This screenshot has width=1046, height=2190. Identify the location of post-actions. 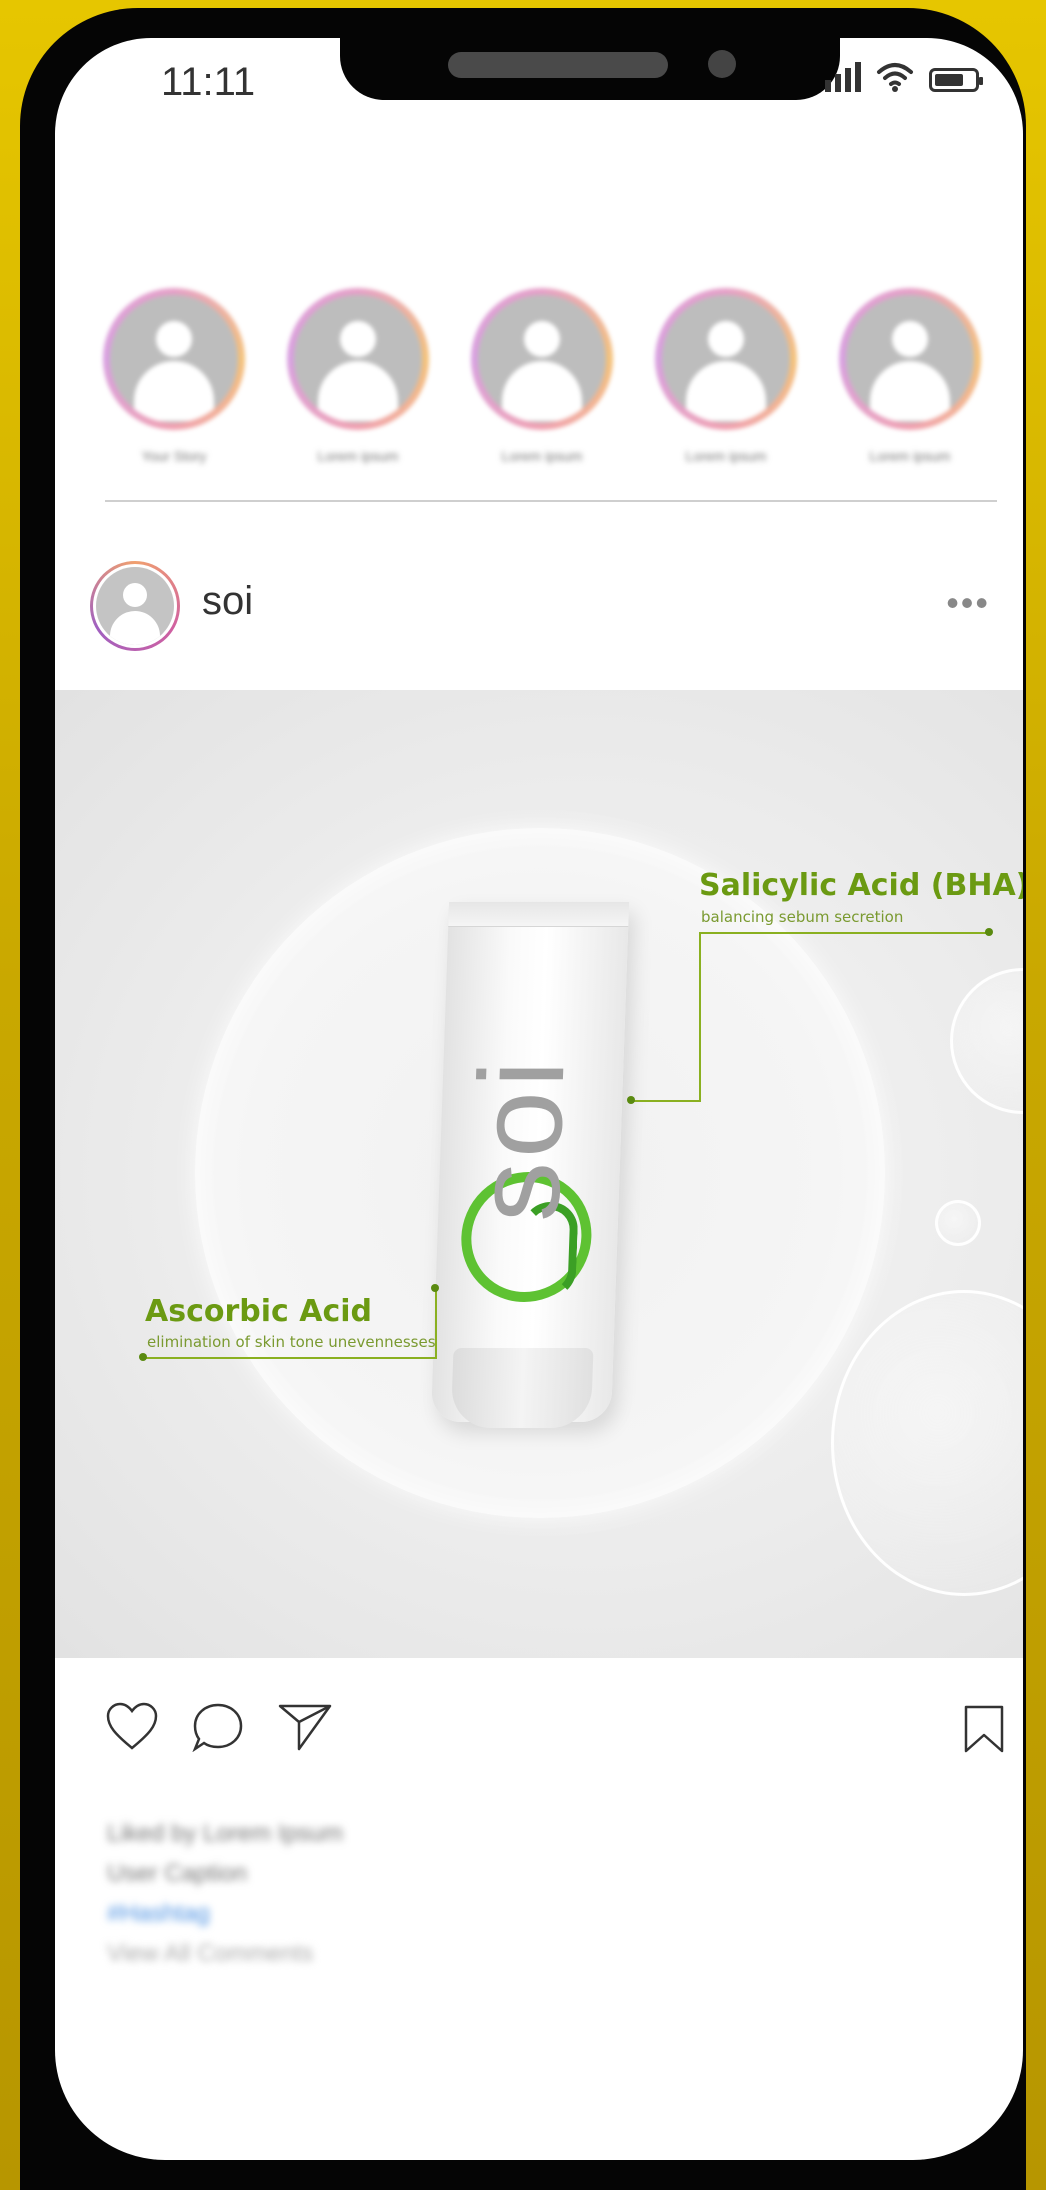
(555, 1732).